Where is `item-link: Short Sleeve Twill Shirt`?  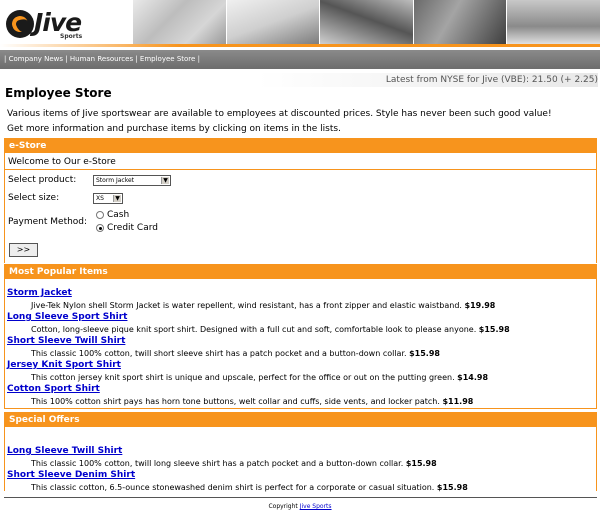
item-link: Short Sleeve Twill Shirt is located at coordinates (300, 341).